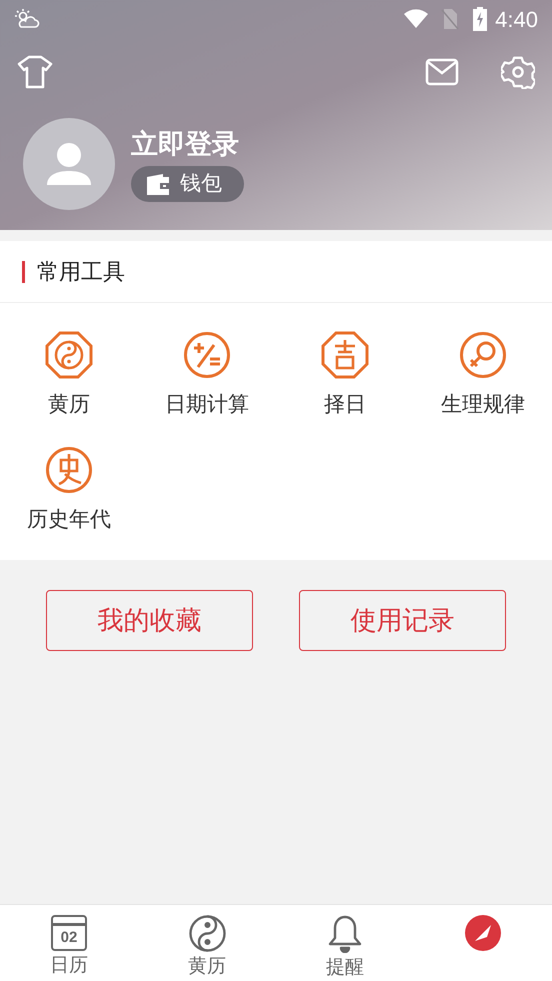 The image size is (552, 981). Describe the element at coordinates (516, 20) in the screenshot. I see `status-time: 4:40` at that location.